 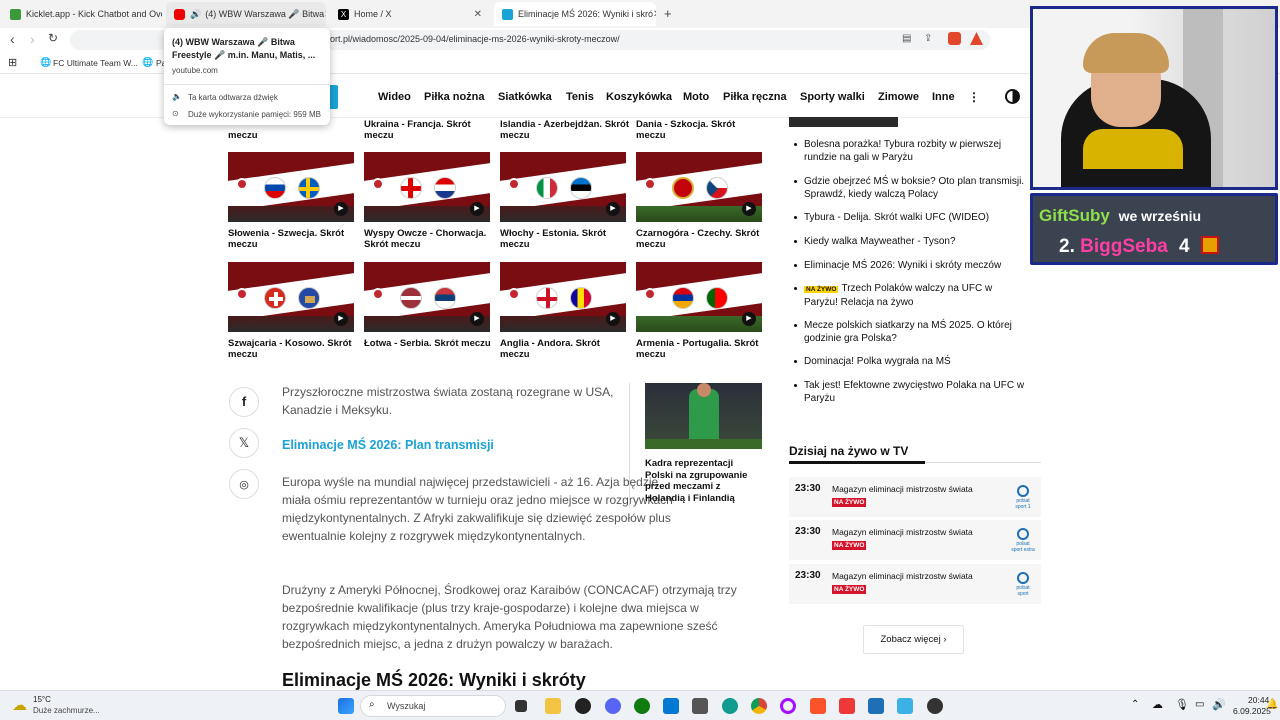 What do you see at coordinates (701, 239) in the screenshot?
I see `video-card-title: Czarnogóra - Czechy. Skrót meczu` at bounding box center [701, 239].